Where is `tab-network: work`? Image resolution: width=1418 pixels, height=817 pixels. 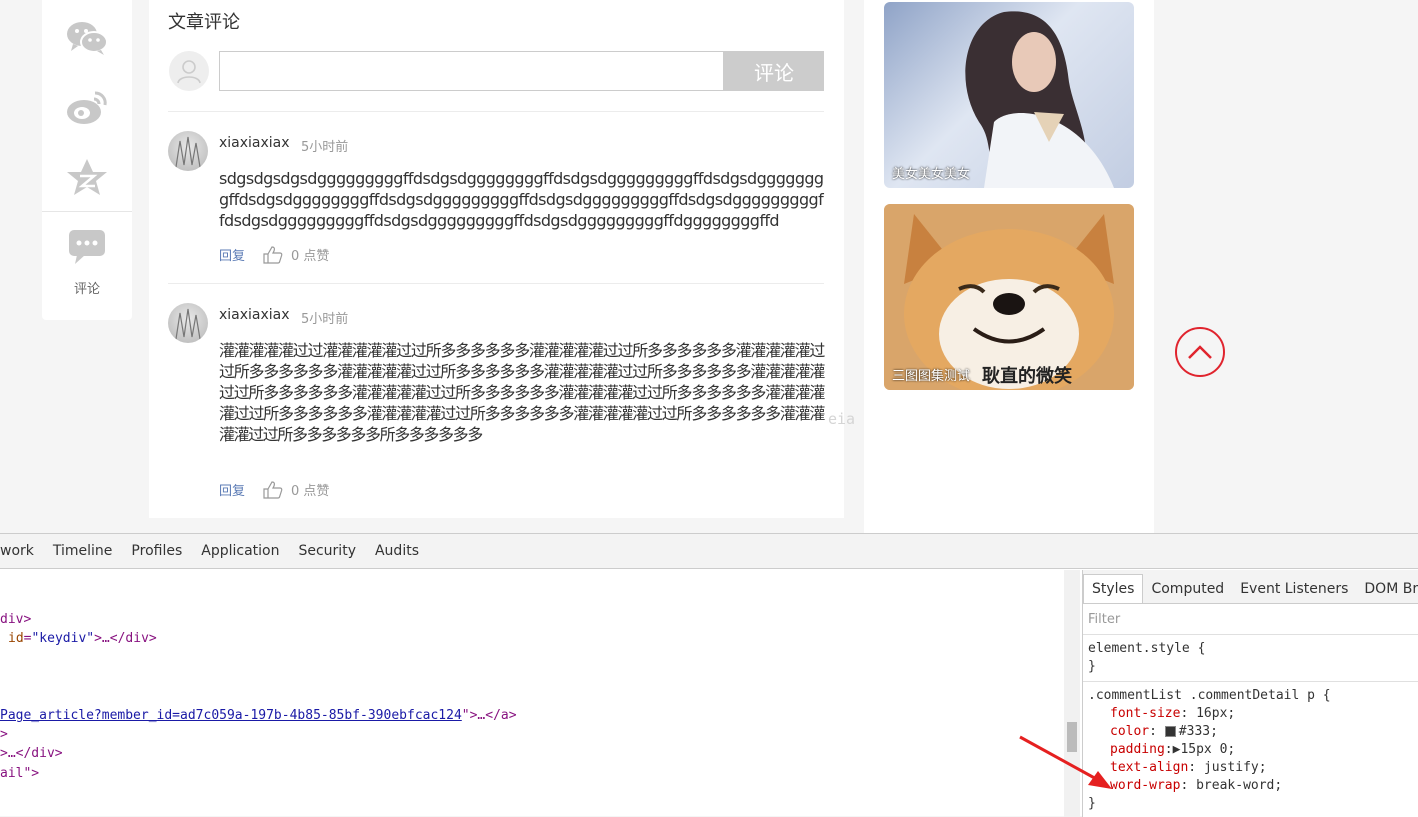 tab-network: work is located at coordinates (17, 551).